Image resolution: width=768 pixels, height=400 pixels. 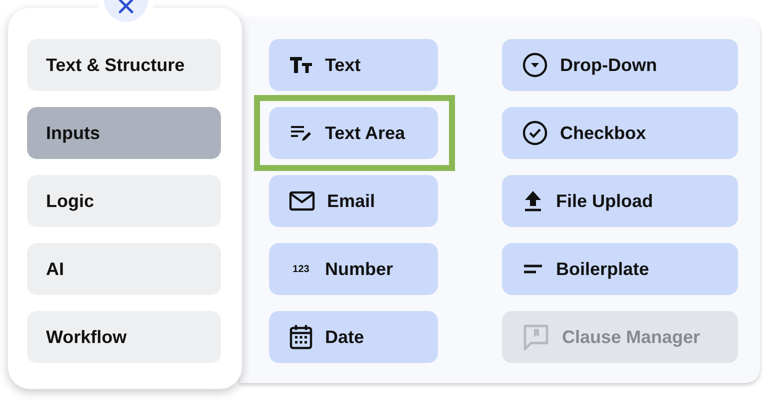 I want to click on category-button: Workflow, so click(x=124, y=337).